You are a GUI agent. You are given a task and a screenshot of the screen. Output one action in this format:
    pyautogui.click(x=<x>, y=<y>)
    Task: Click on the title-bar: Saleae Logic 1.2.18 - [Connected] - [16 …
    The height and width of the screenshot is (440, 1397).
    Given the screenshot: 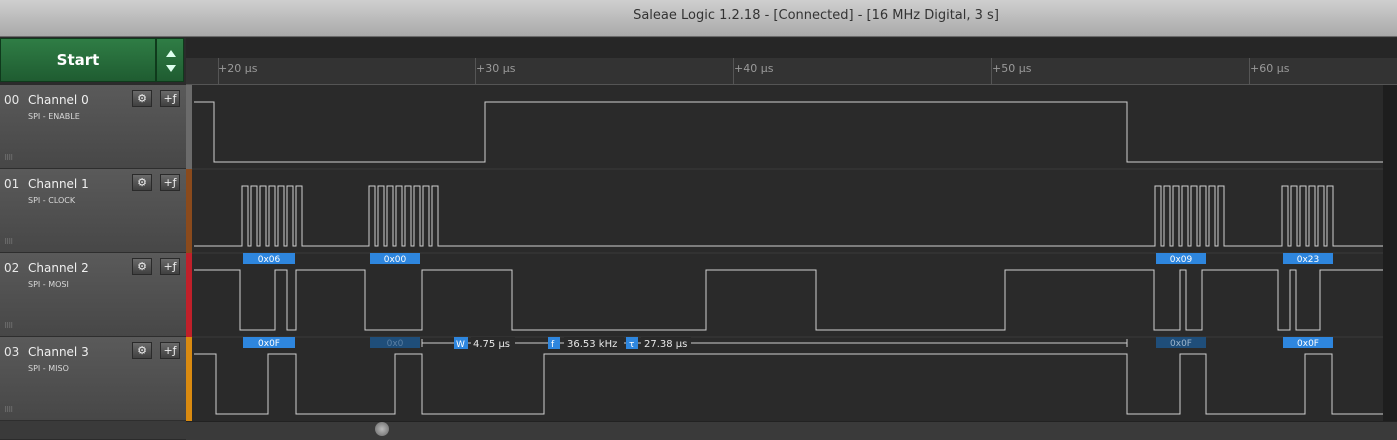 What is the action you would take?
    pyautogui.click(x=698, y=18)
    